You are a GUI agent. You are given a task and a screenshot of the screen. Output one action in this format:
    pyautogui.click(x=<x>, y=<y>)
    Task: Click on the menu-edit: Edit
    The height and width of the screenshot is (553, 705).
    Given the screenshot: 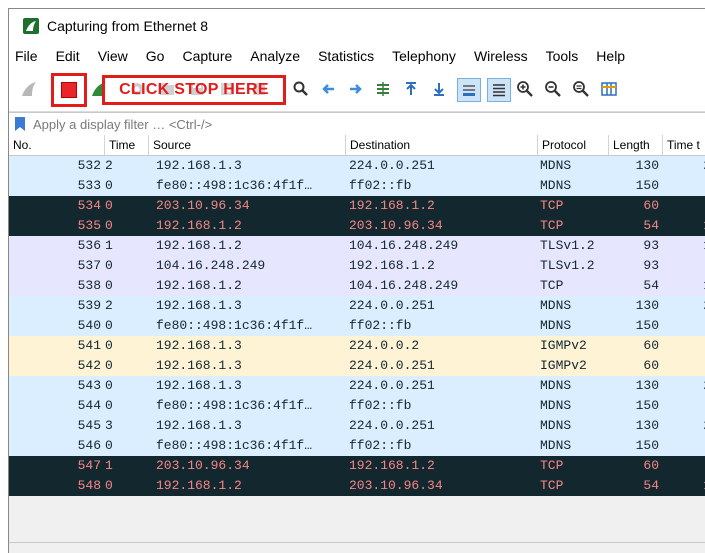 What is the action you would take?
    pyautogui.click(x=69, y=56)
    